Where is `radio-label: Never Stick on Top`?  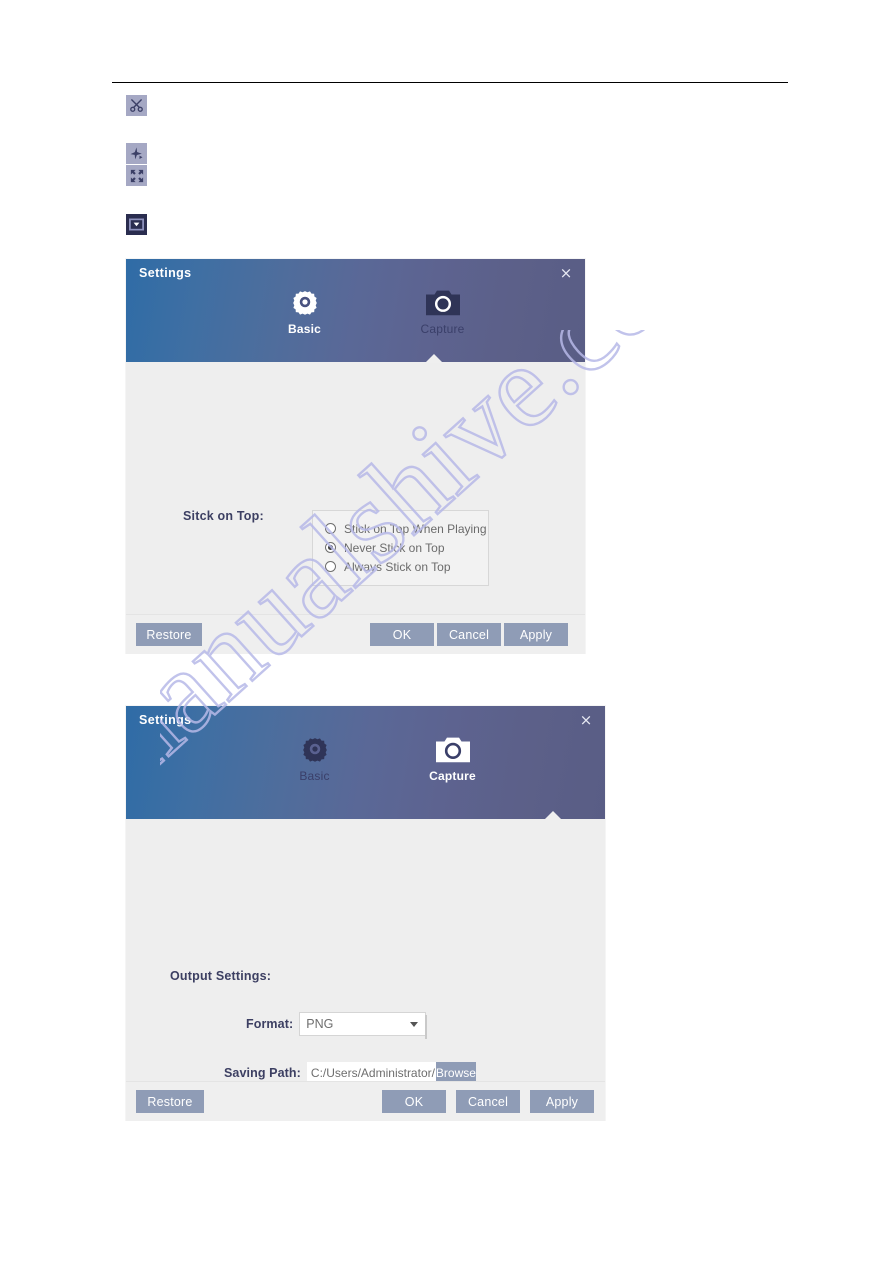 radio-label: Never Stick on Top is located at coordinates (394, 547).